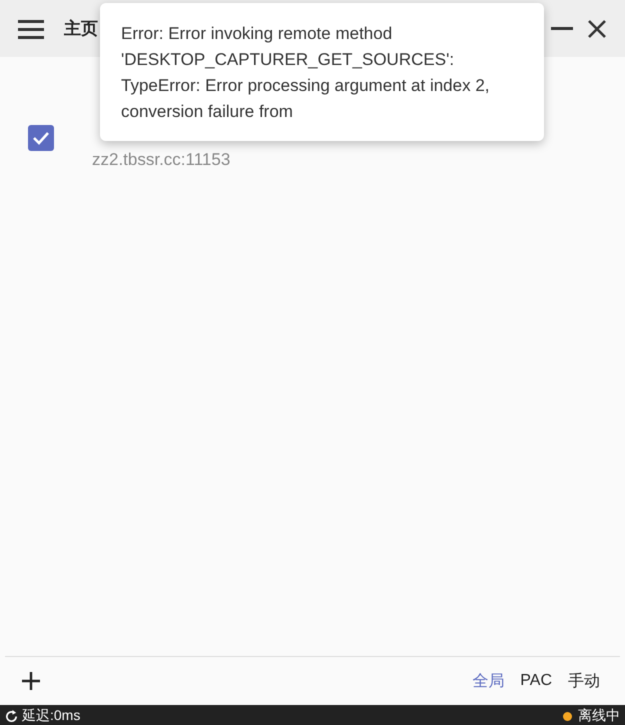 This screenshot has width=625, height=725. I want to click on mode-tab: PAC, so click(536, 681).